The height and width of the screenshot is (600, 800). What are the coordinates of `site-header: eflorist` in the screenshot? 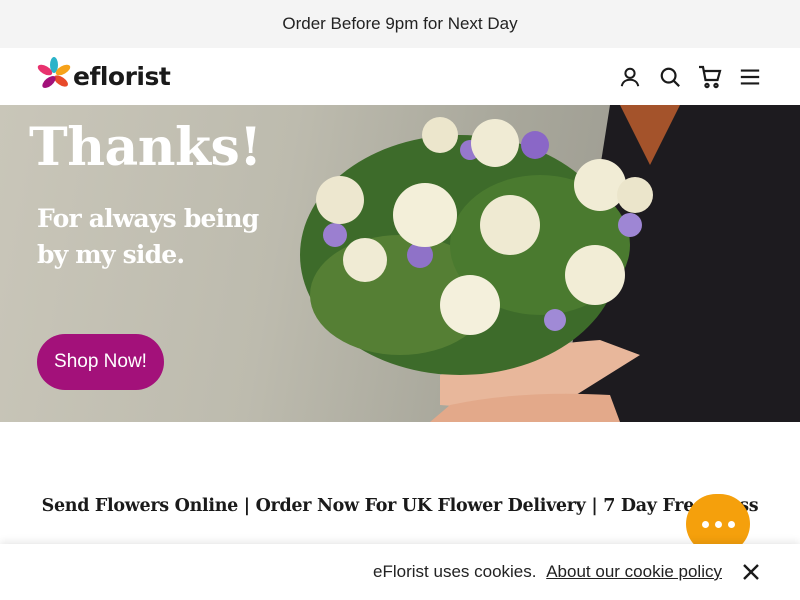 It's located at (400, 76).